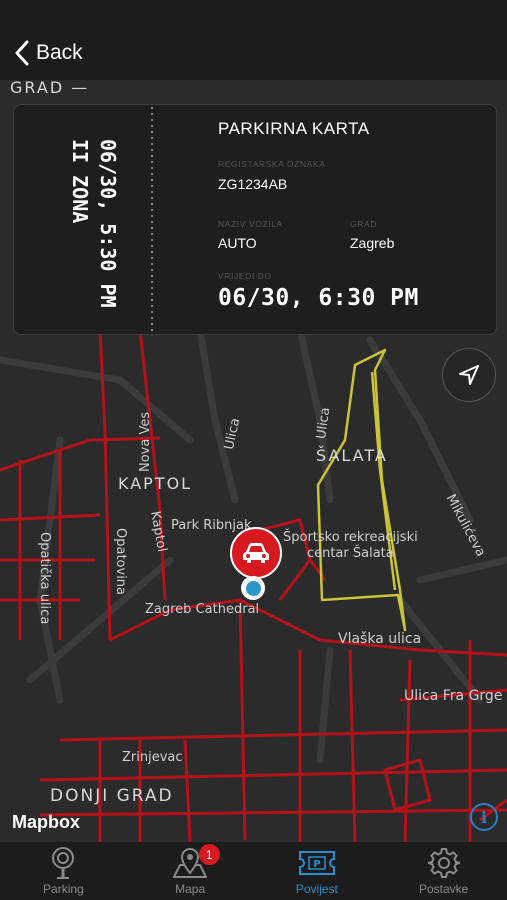 This screenshot has height=900, width=507. Describe the element at coordinates (318, 298) in the screenshot. I see `valid-until-value: 06/30, 6:30 PM` at that location.